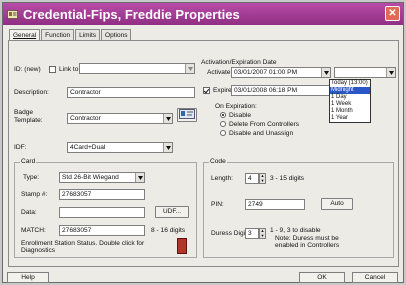 This screenshot has height=285, width=406. Describe the element at coordinates (88, 147) in the screenshot. I see `idf-value: 4Card+Dual` at that location.